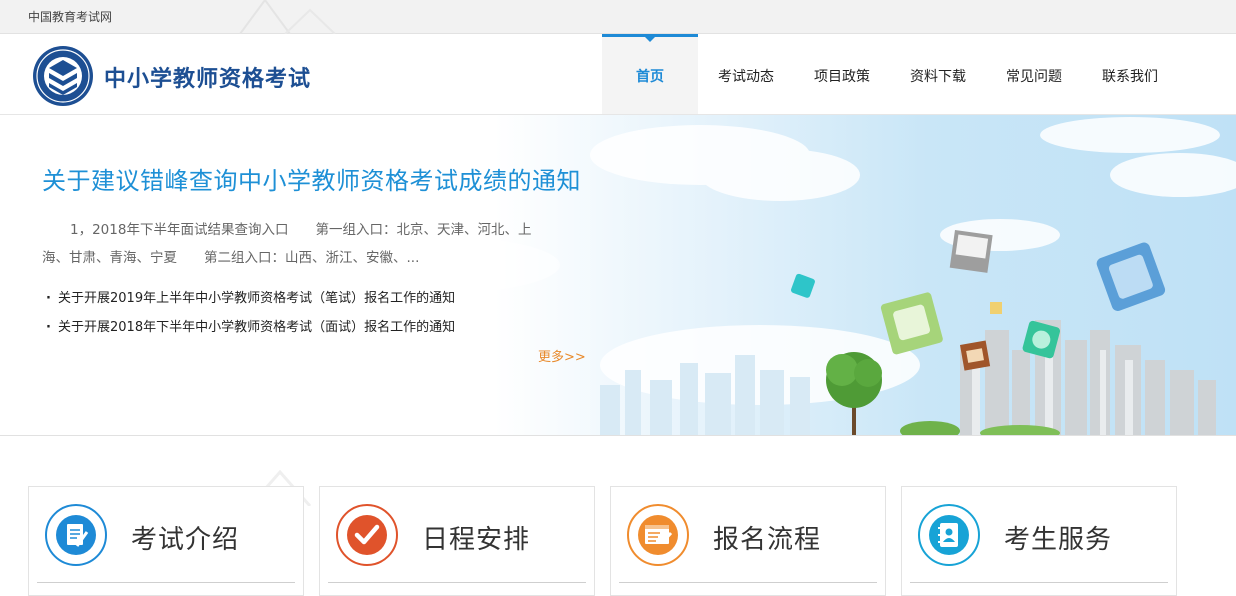 The height and width of the screenshot is (596, 1236). I want to click on nav-item-label: 常见问题, so click(1034, 77).